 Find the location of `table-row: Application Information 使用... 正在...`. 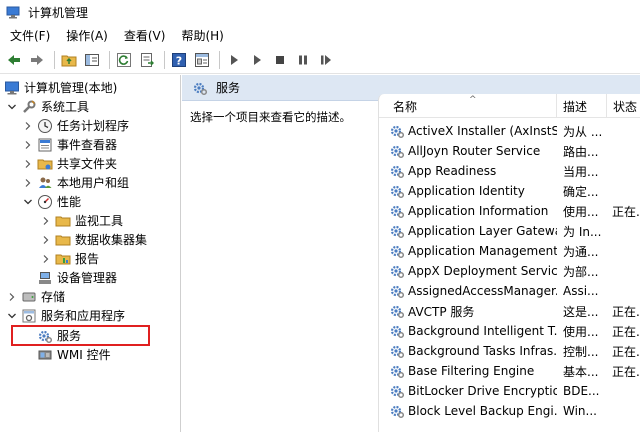

table-row: Application Information 使用... 正在... is located at coordinates (509, 211).